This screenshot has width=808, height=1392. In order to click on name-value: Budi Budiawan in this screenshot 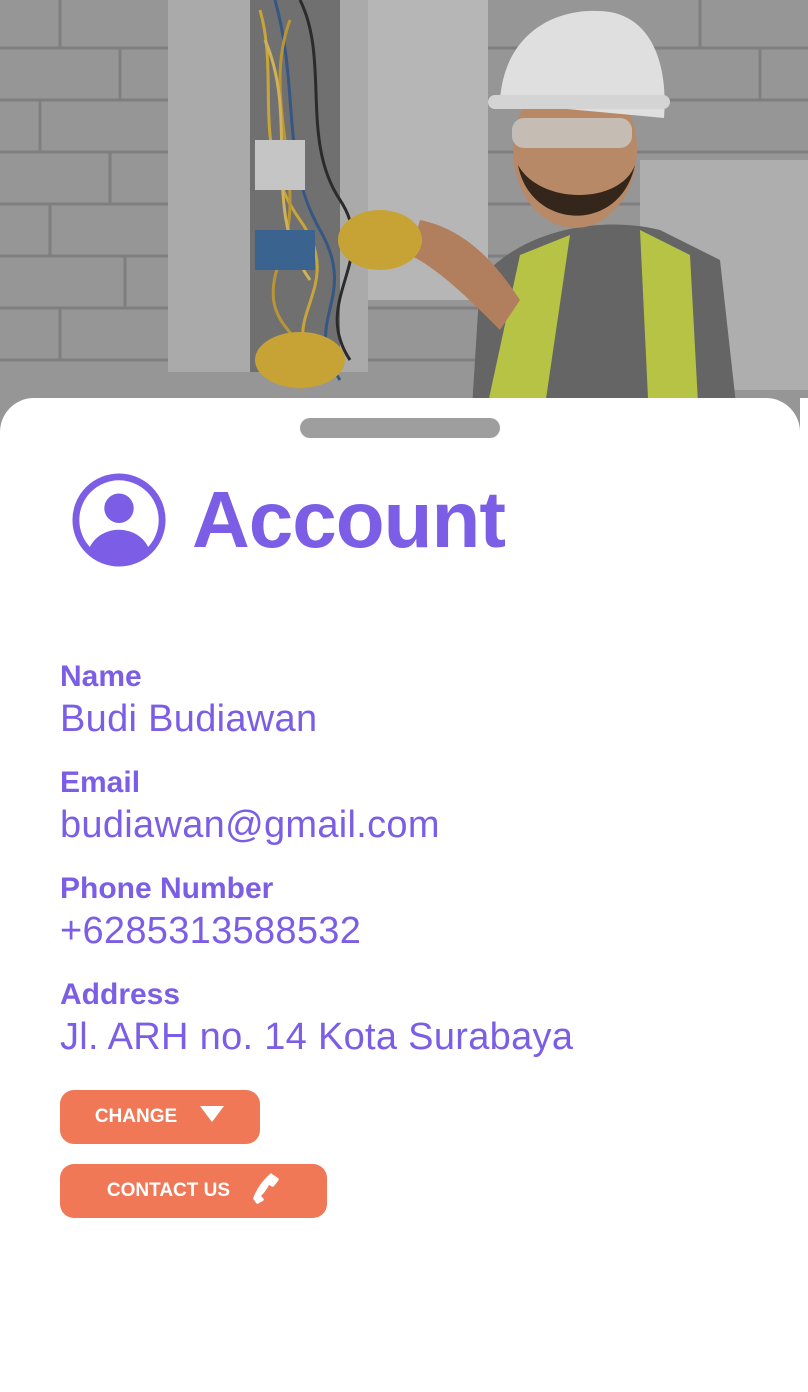, I will do `click(189, 719)`.